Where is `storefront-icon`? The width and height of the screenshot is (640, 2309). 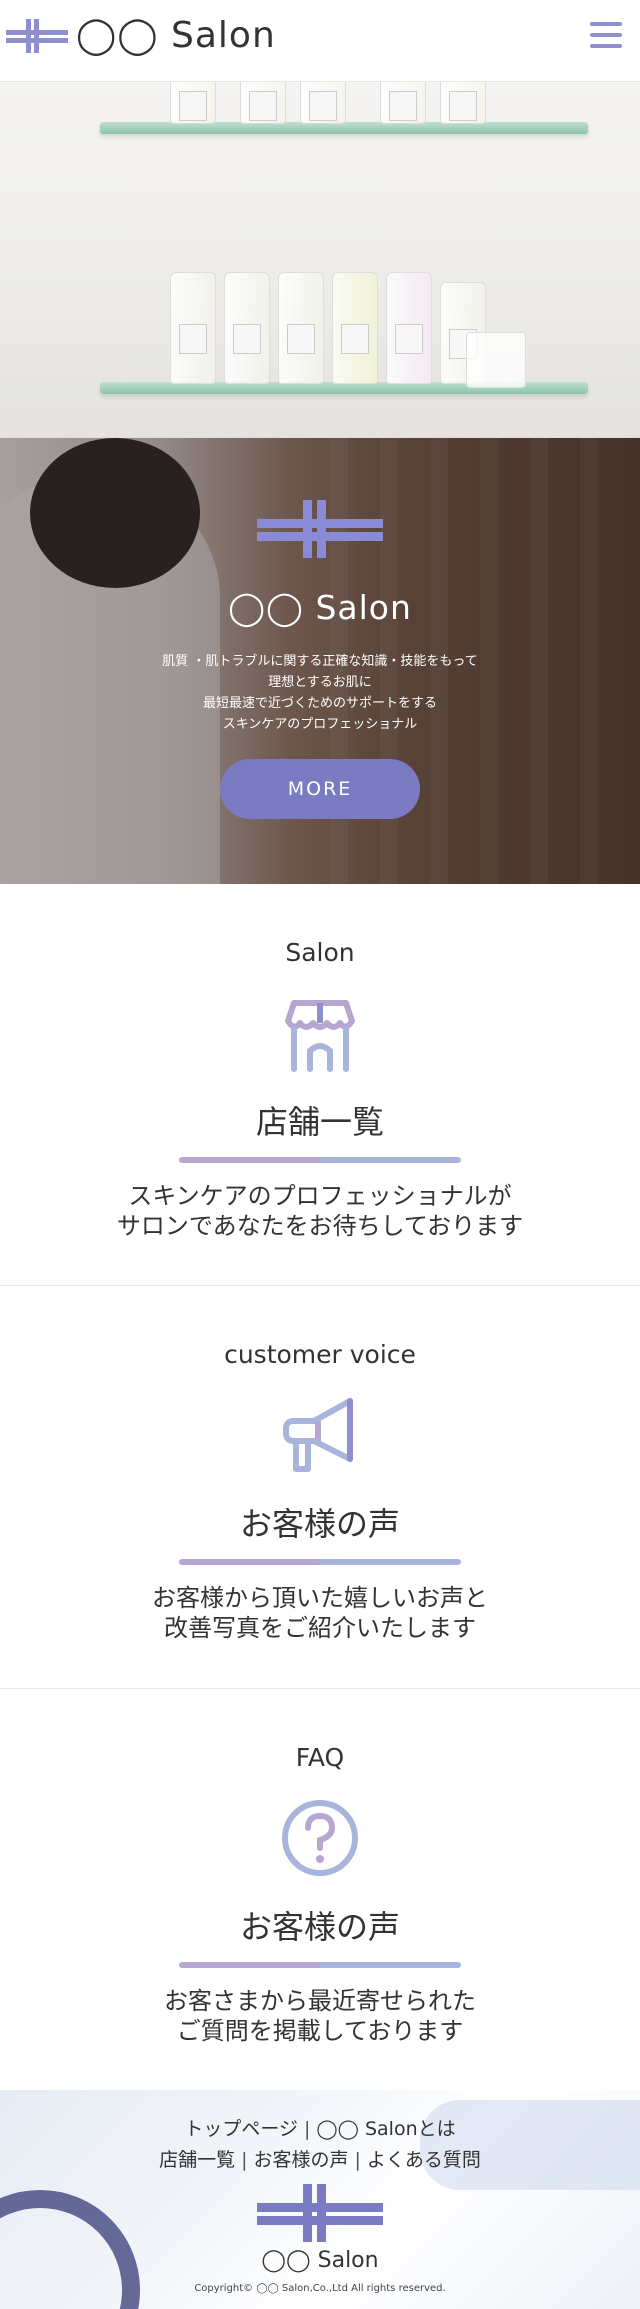
storefront-icon is located at coordinates (320, 1036).